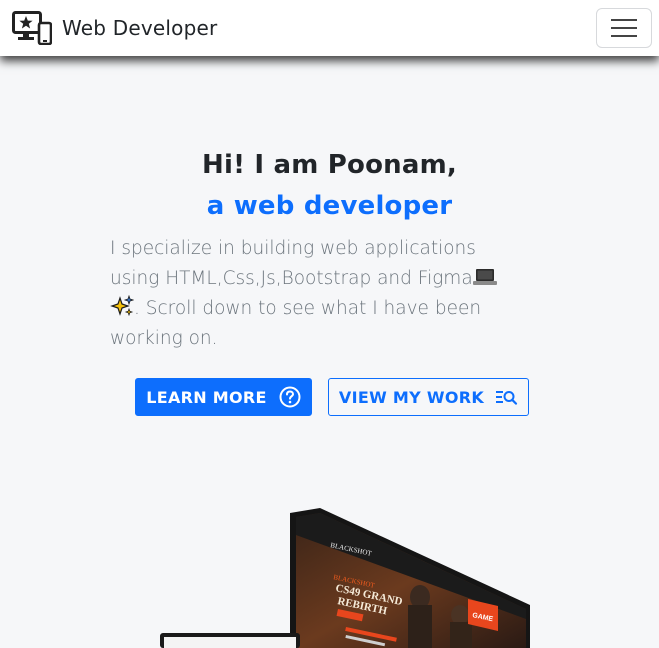 This screenshot has width=659, height=648. I want to click on list-search-icon, so click(507, 398).